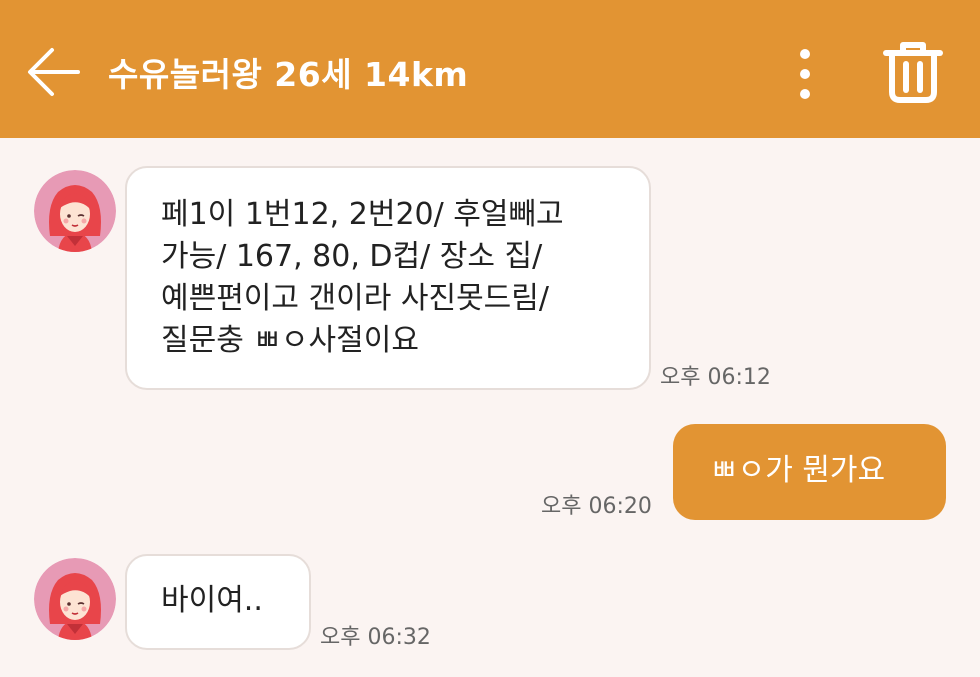  I want to click on more-options-button, so click(805, 74).